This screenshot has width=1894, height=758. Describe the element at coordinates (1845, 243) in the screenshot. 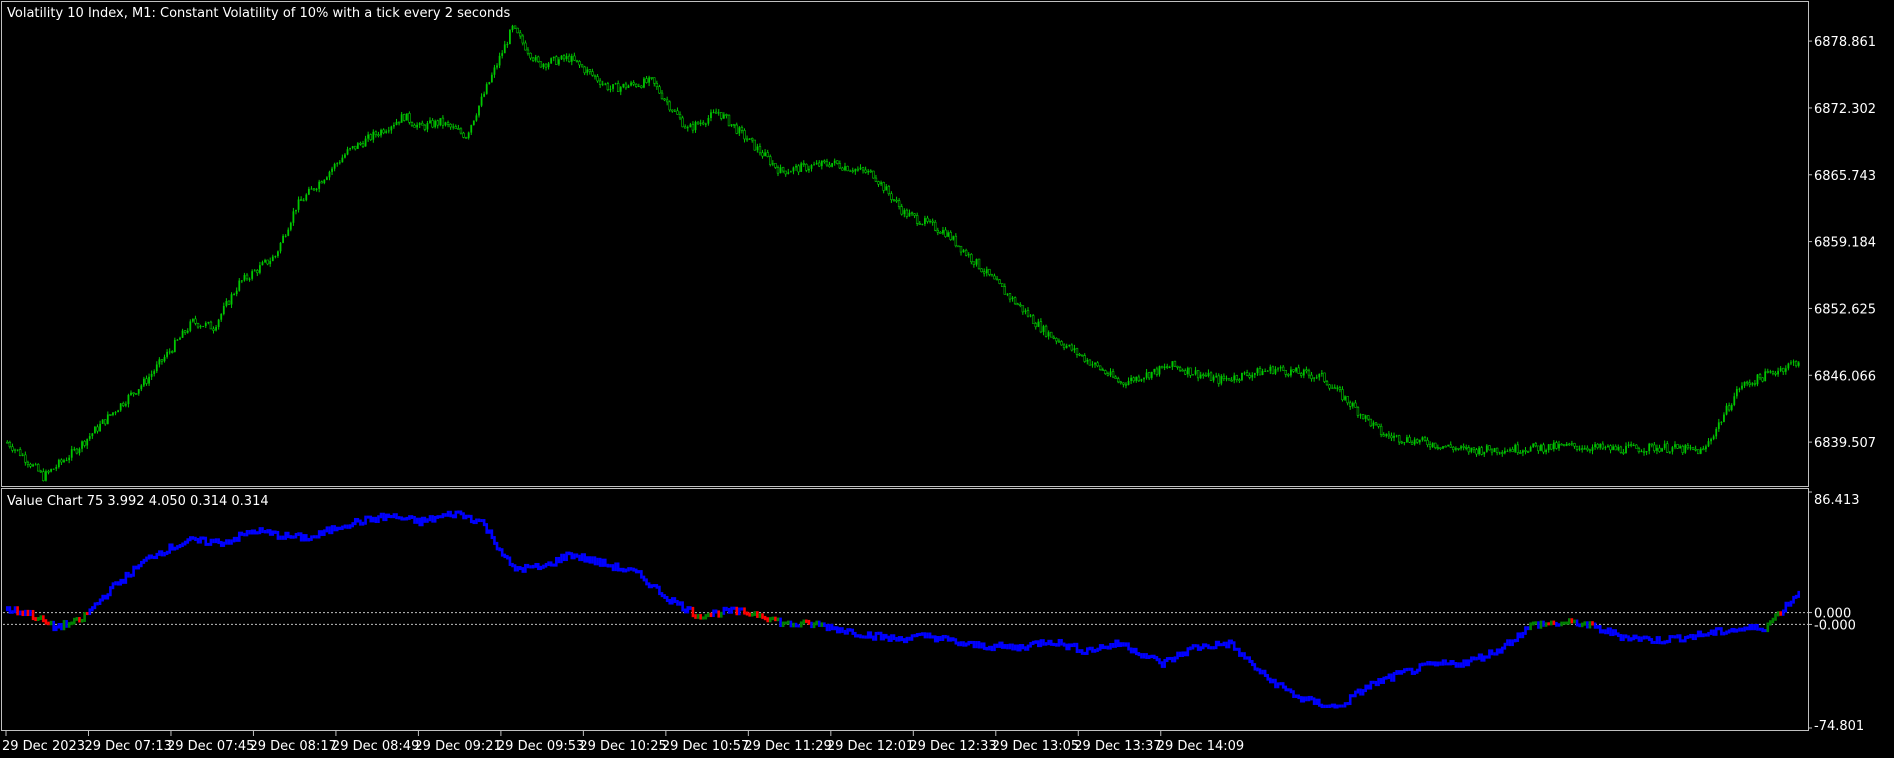

I see `y-tick-label: 6859.184` at that location.